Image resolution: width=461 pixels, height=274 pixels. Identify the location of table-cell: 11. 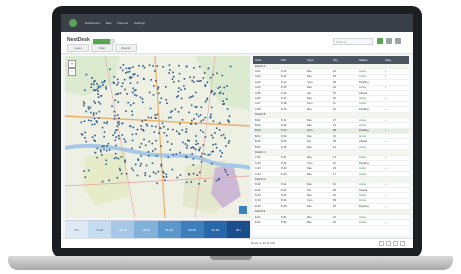
(334, 104).